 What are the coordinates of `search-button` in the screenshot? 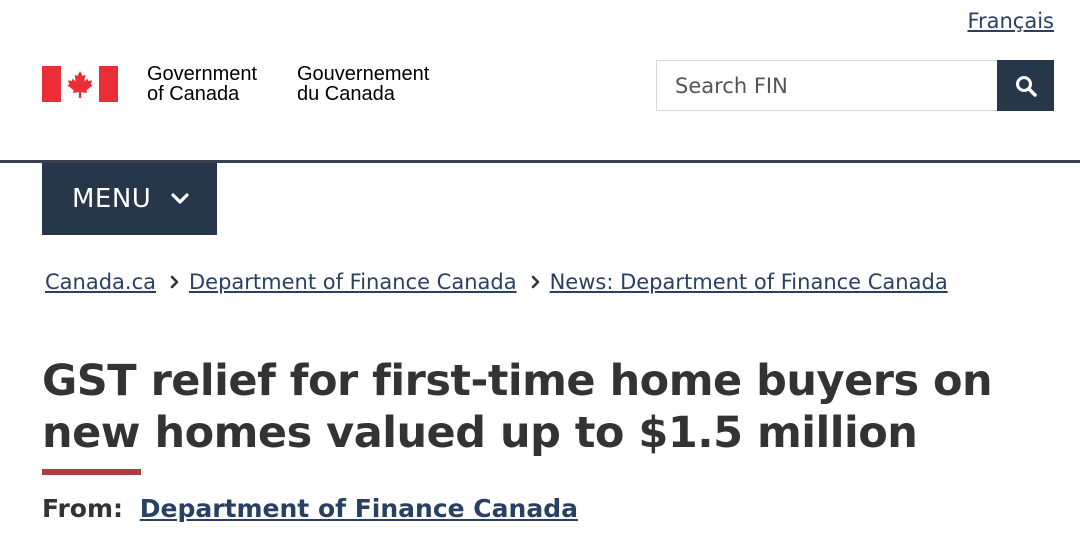 It's located at (1025, 85).